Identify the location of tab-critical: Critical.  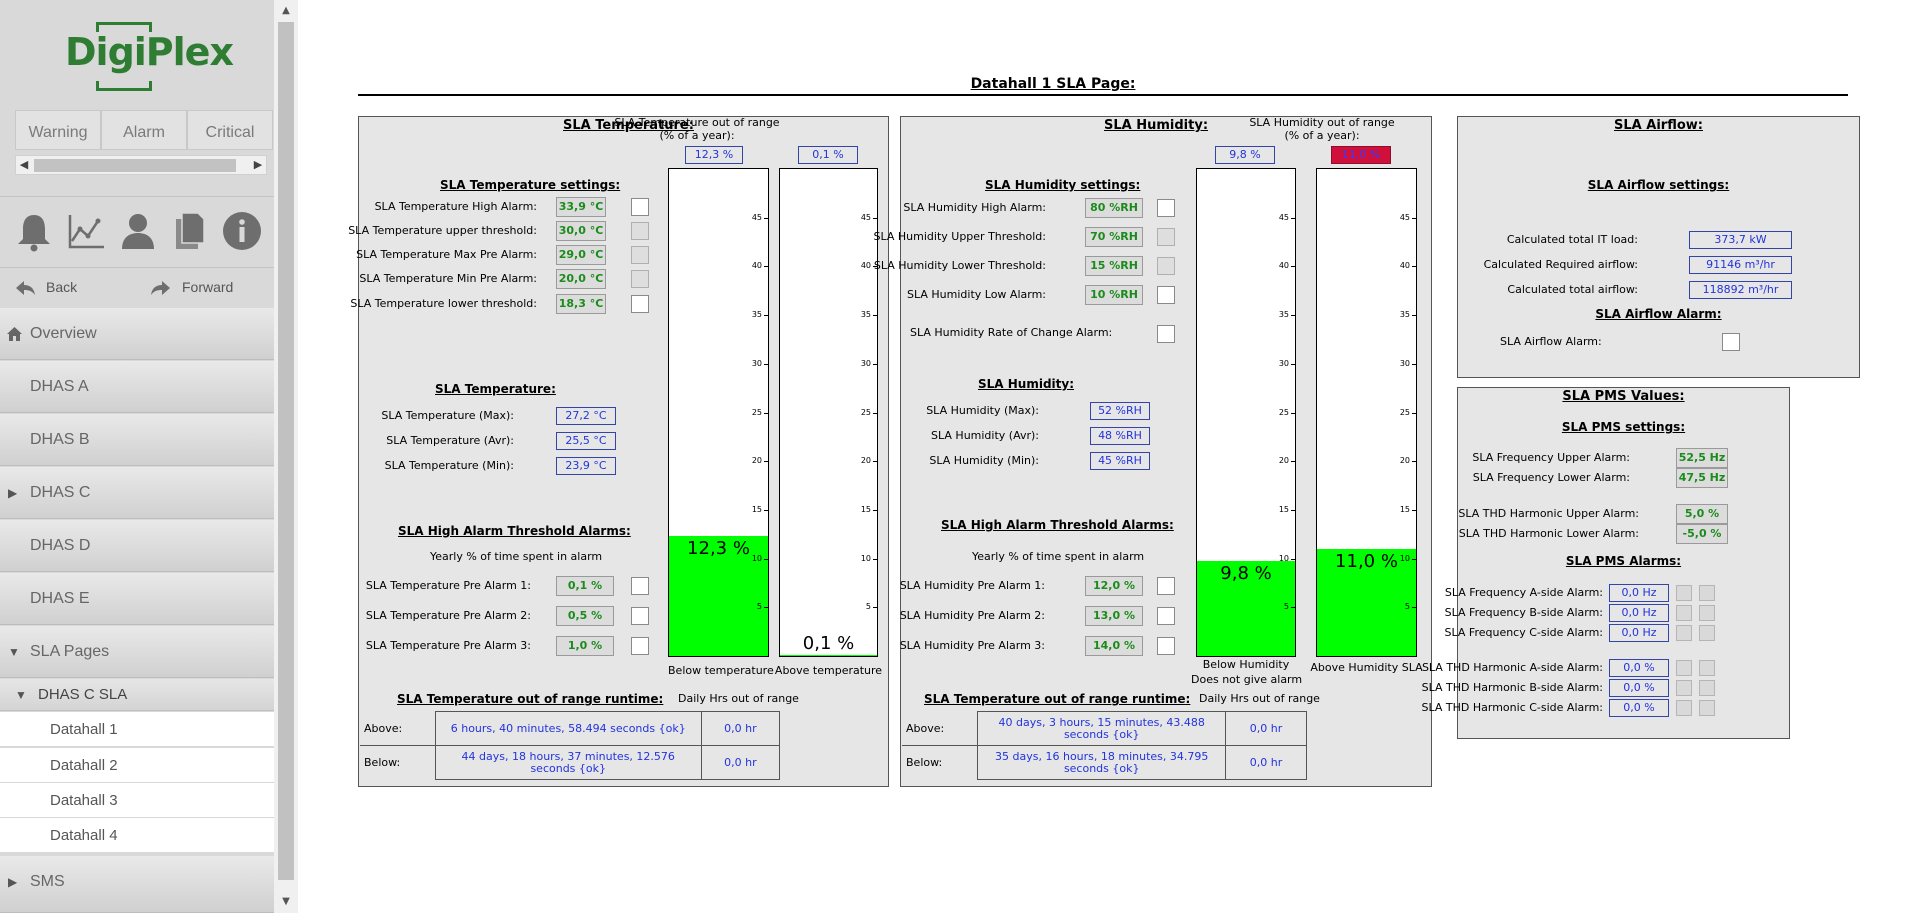
(230, 130).